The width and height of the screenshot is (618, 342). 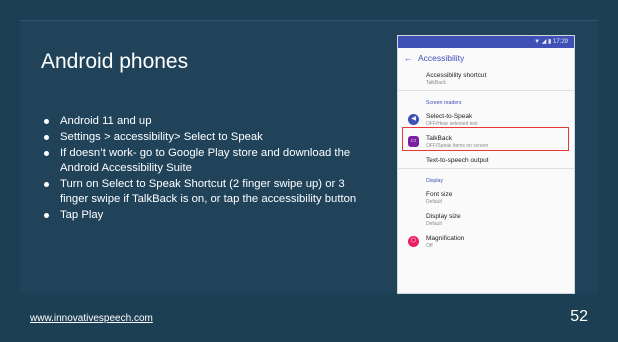 What do you see at coordinates (486, 58) in the screenshot?
I see `app-bar: ← Accessibility` at bounding box center [486, 58].